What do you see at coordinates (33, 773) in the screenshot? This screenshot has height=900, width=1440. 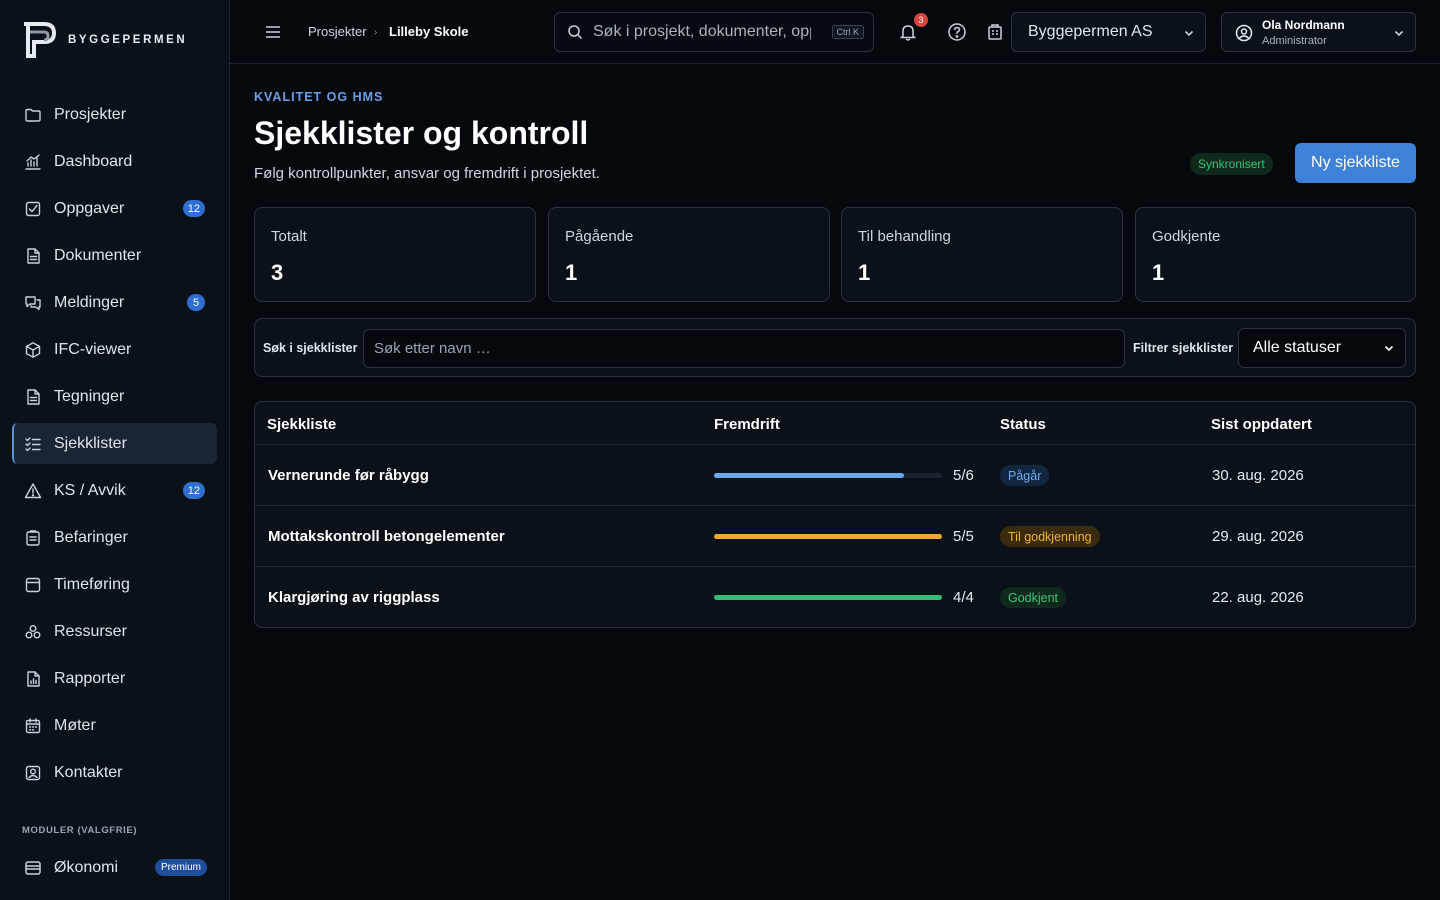 I see `contact-icon` at bounding box center [33, 773].